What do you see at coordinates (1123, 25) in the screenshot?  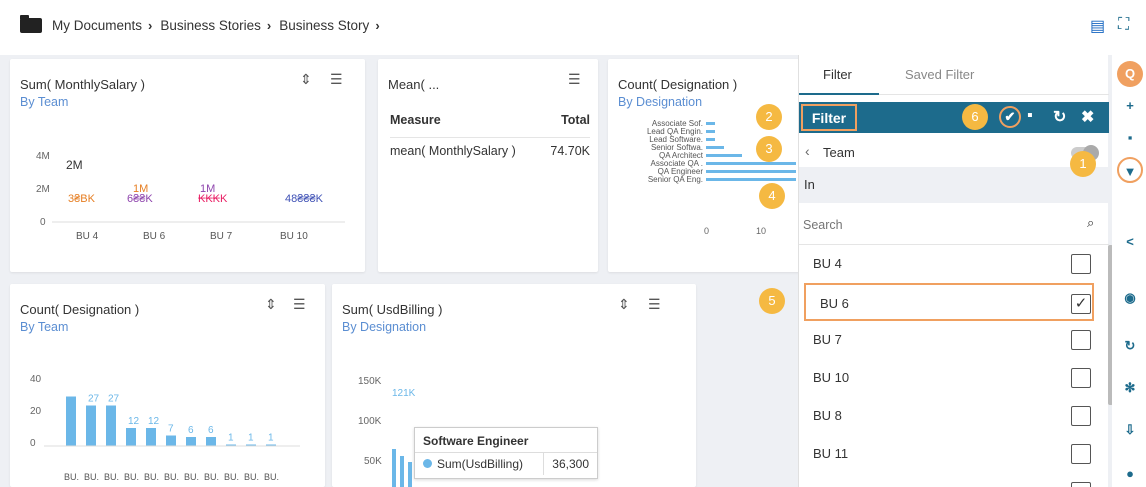 I see `fullscreen-icon: ⛶` at bounding box center [1123, 25].